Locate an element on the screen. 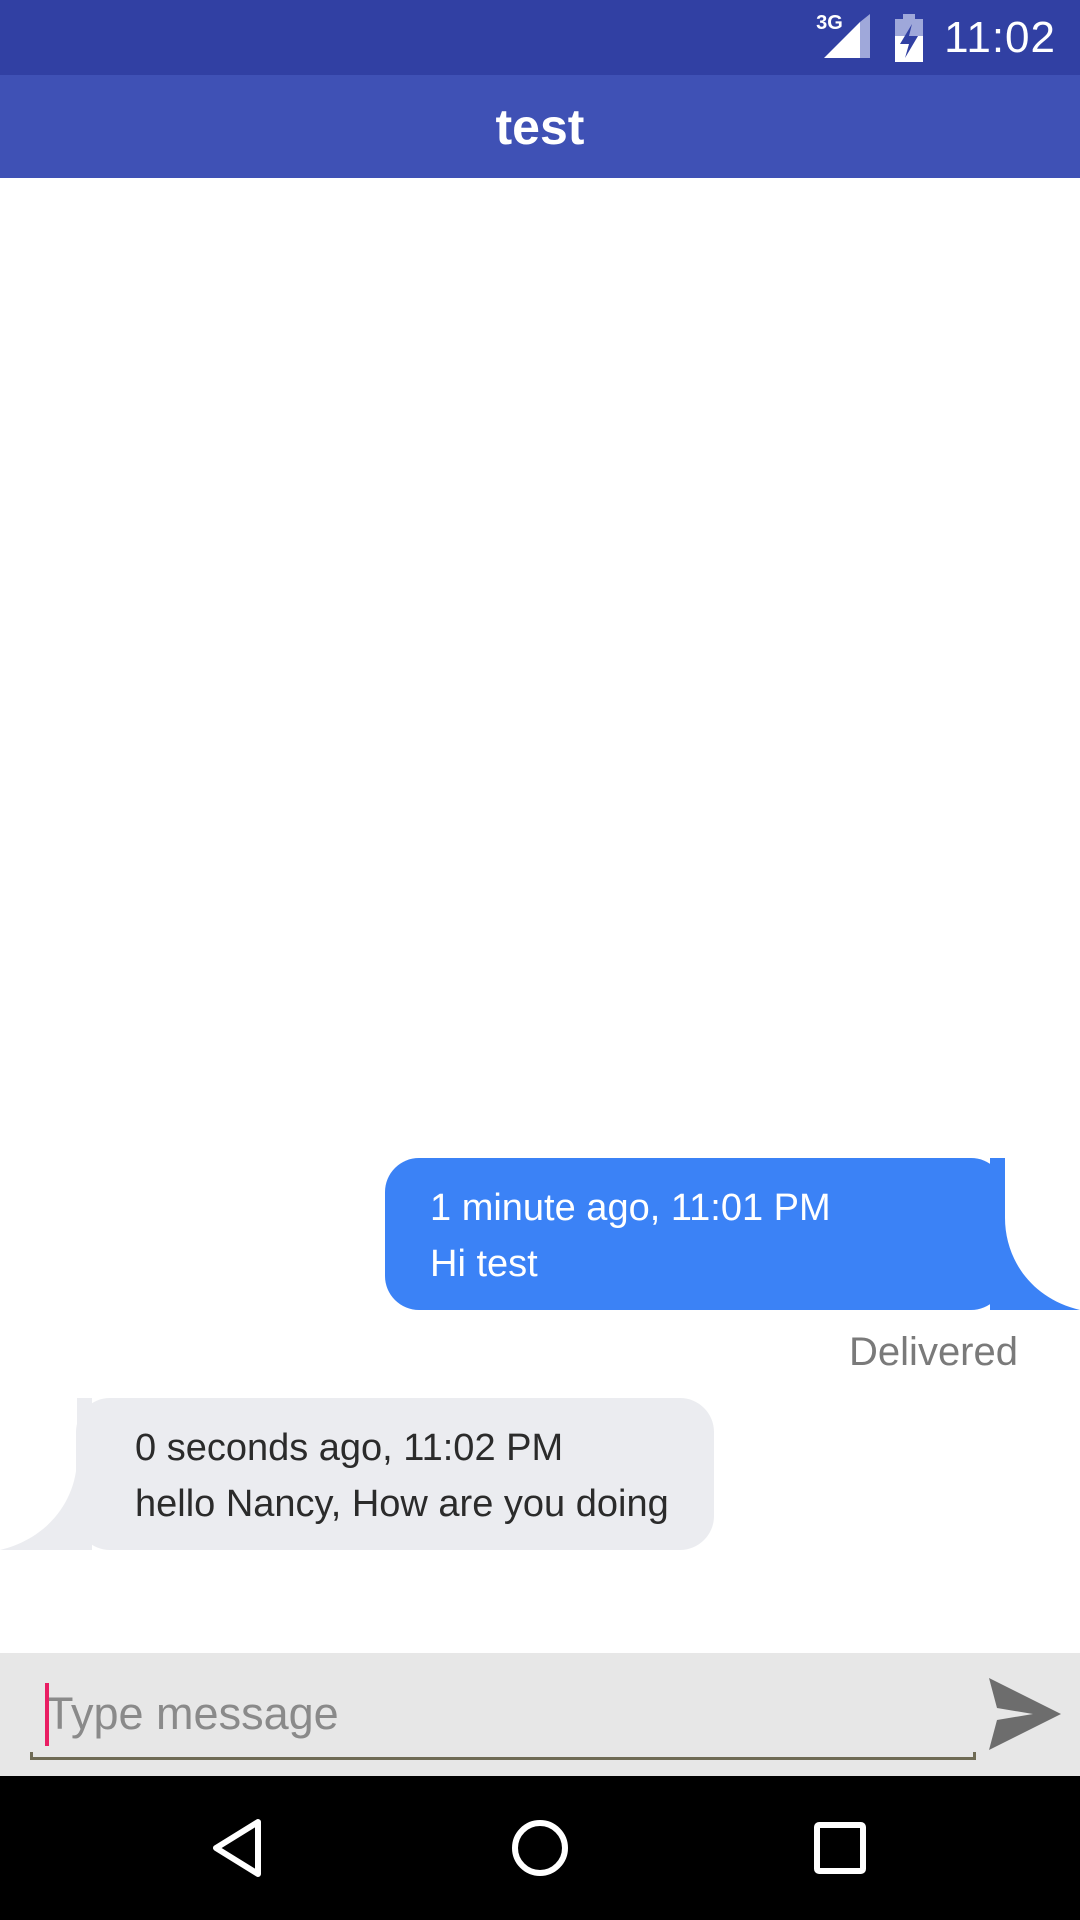  send-icon is located at coordinates (1025, 1714).